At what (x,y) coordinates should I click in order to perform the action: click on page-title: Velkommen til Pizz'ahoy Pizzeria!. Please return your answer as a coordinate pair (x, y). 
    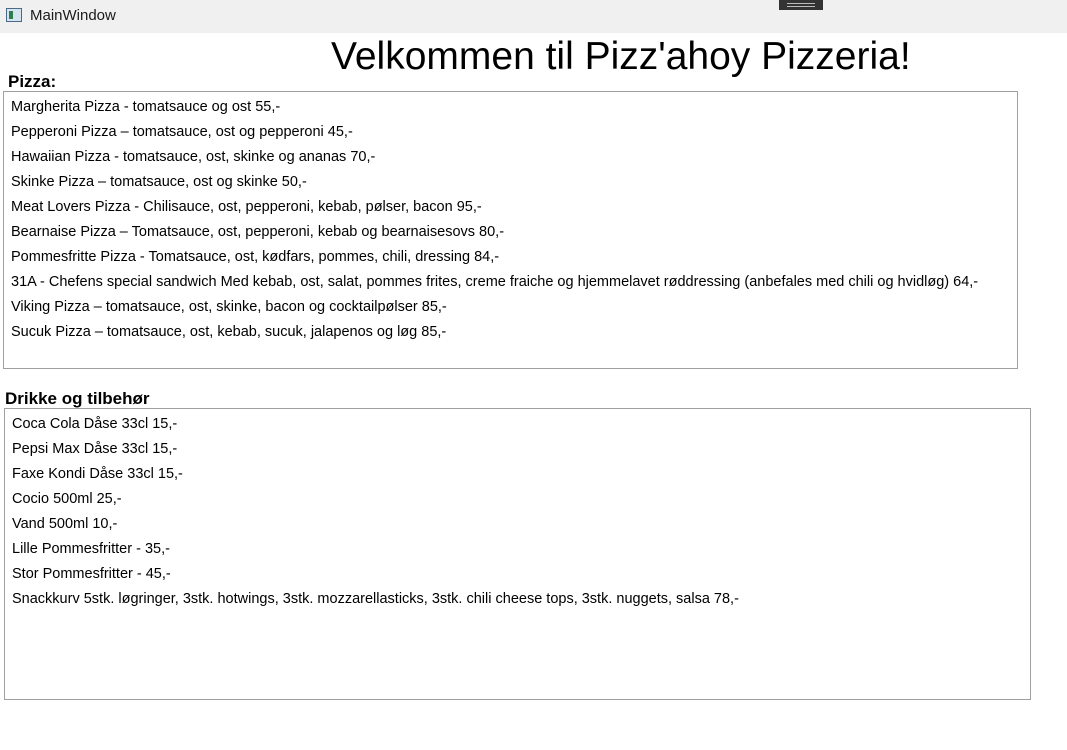
    Looking at the image, I should click on (621, 56).